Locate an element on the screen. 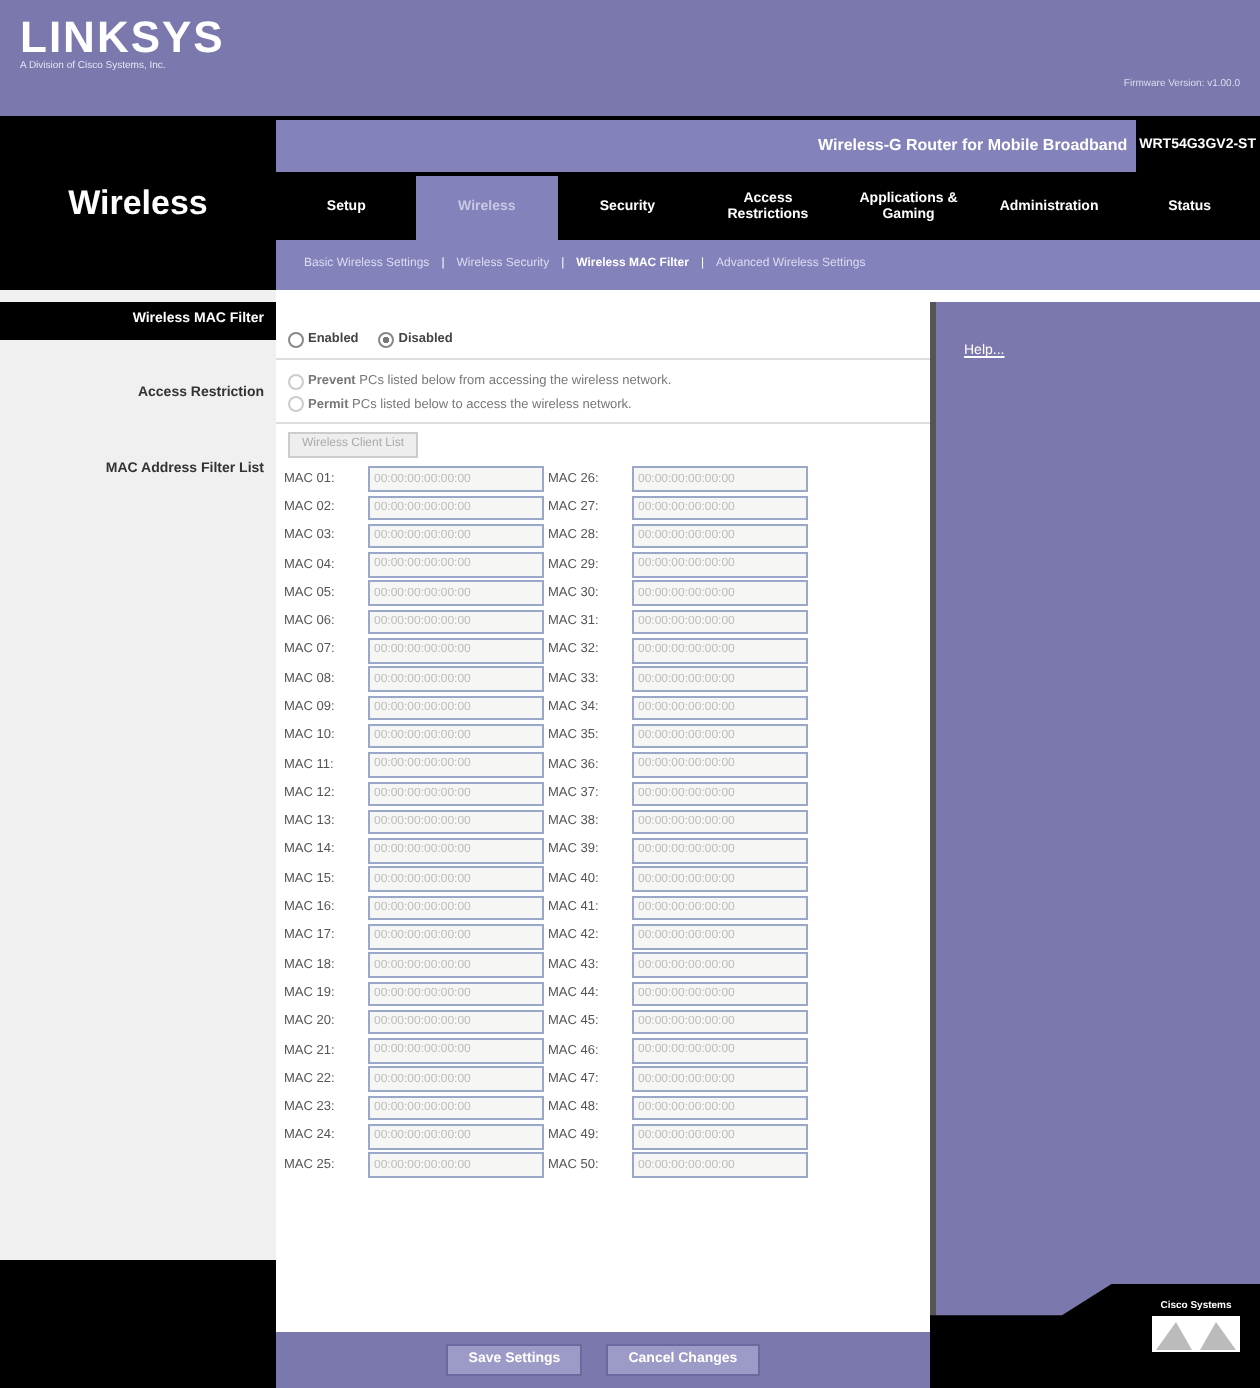 Image resolution: width=1260 pixels, height=1388 pixels. brand-logo: LINKSYS is located at coordinates (122, 38).